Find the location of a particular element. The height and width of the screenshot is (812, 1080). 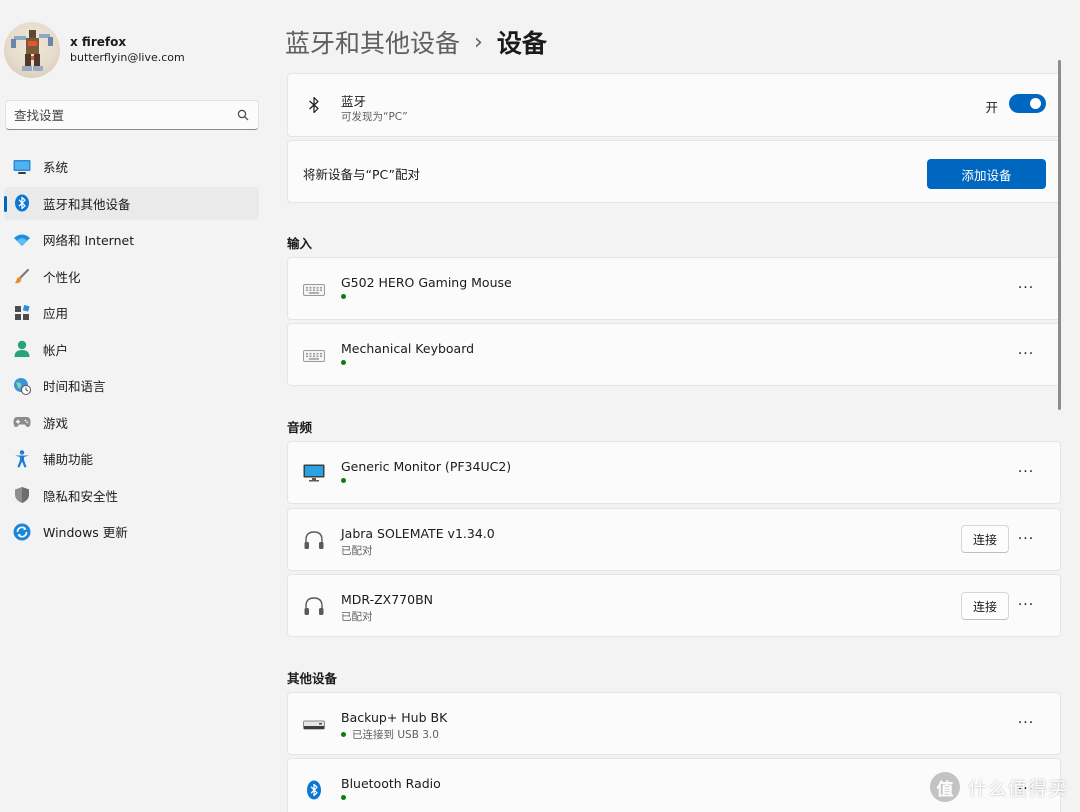

section-title-input: 输入 is located at coordinates (300, 243).